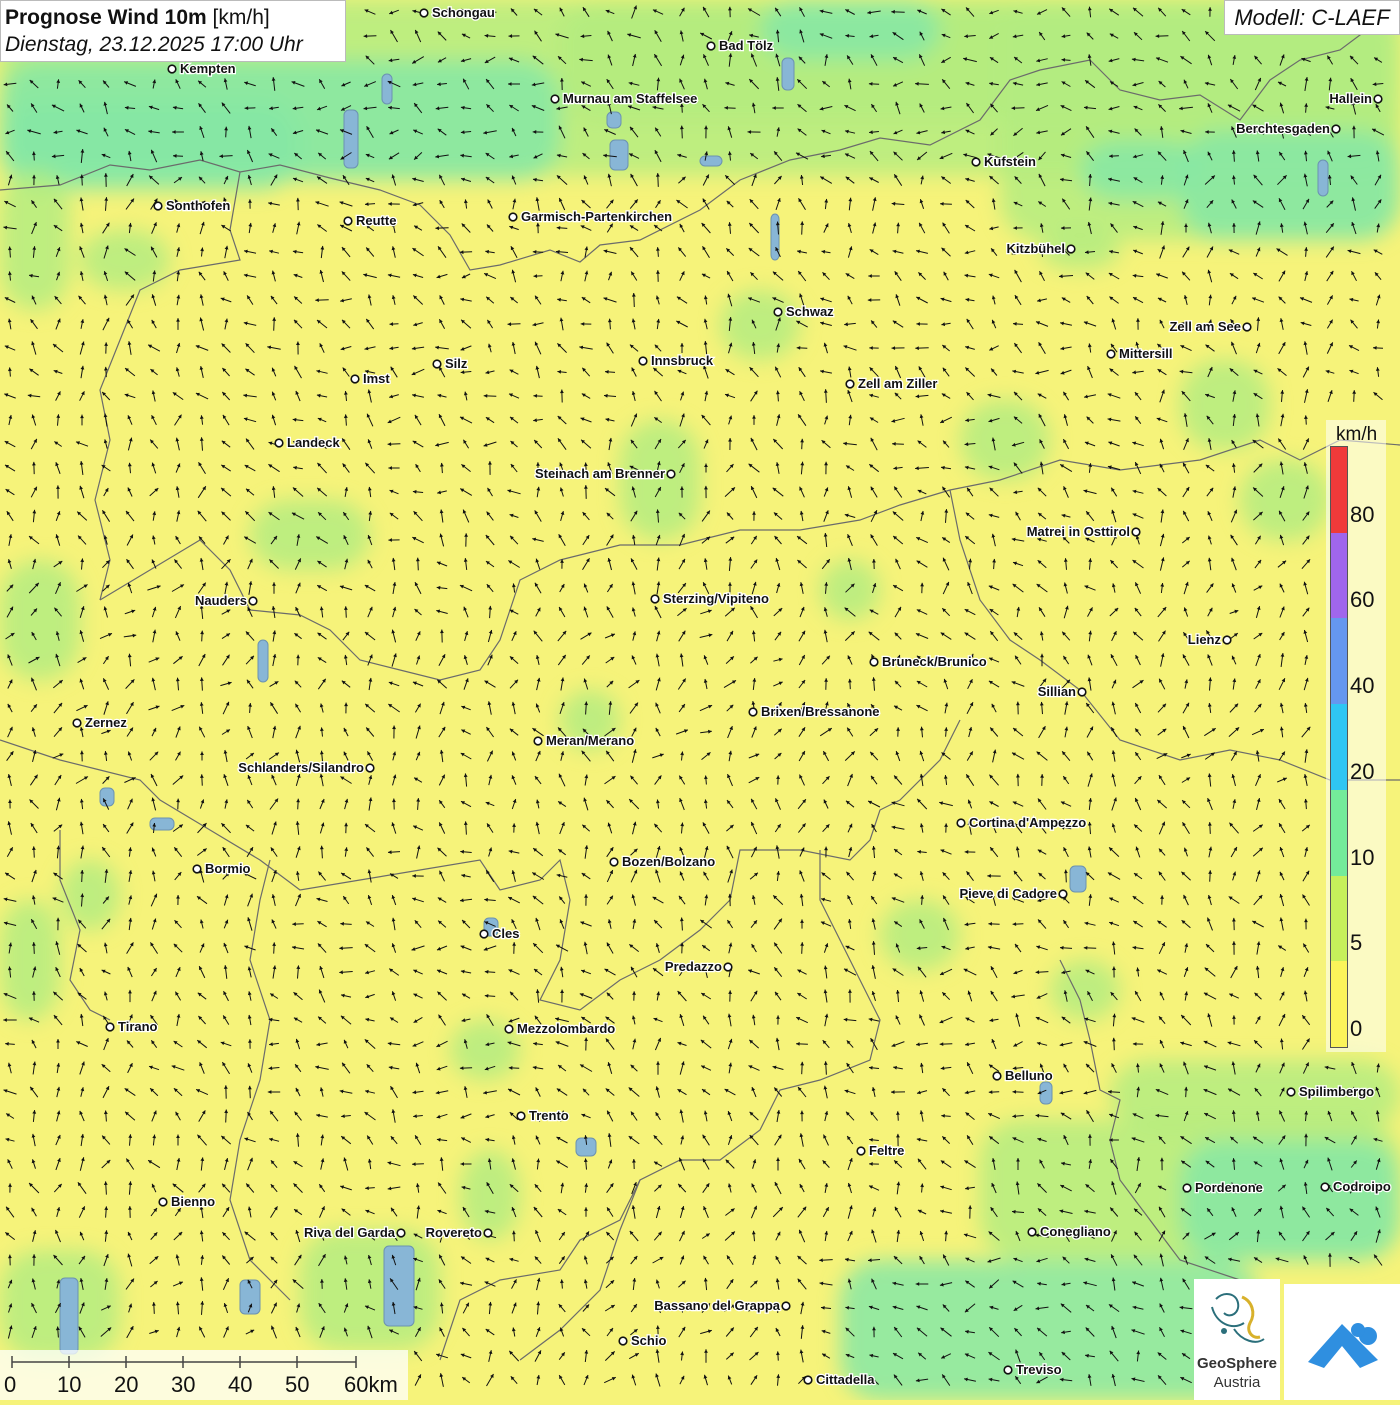 The width and height of the screenshot is (1400, 1405). I want to click on geosphere-austria-logo: GeoSphere Austria, so click(1237, 1339).